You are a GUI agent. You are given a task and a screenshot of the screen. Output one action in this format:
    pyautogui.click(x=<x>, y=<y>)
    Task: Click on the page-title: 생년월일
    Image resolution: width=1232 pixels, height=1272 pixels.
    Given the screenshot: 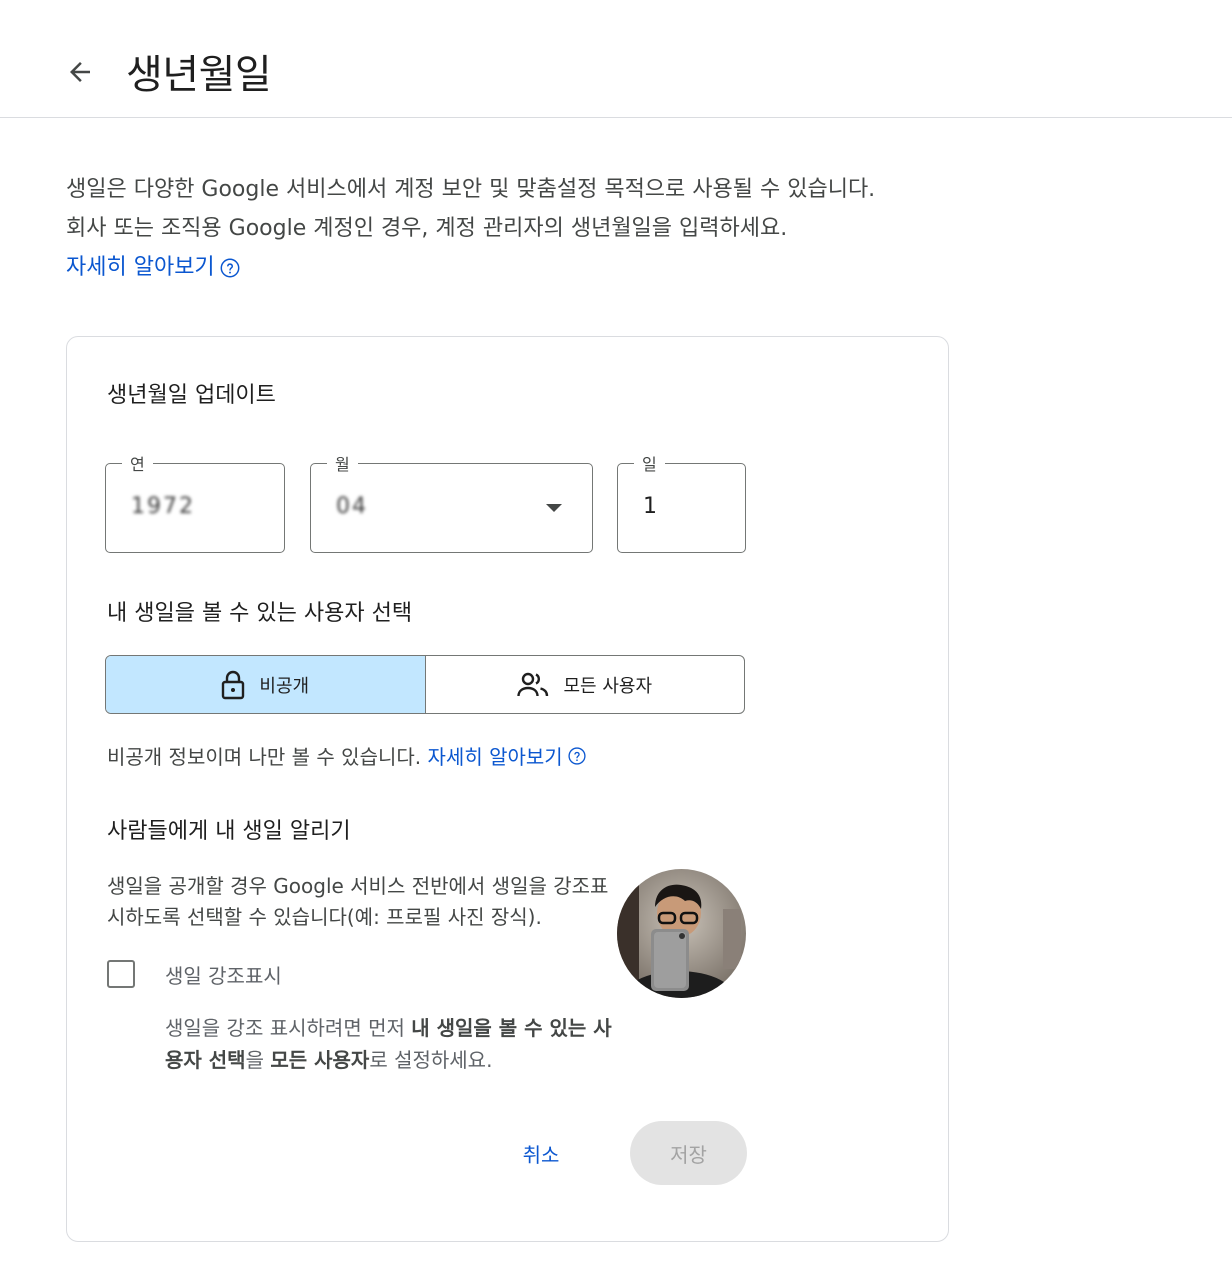 What is the action you would take?
    pyautogui.click(x=199, y=75)
    